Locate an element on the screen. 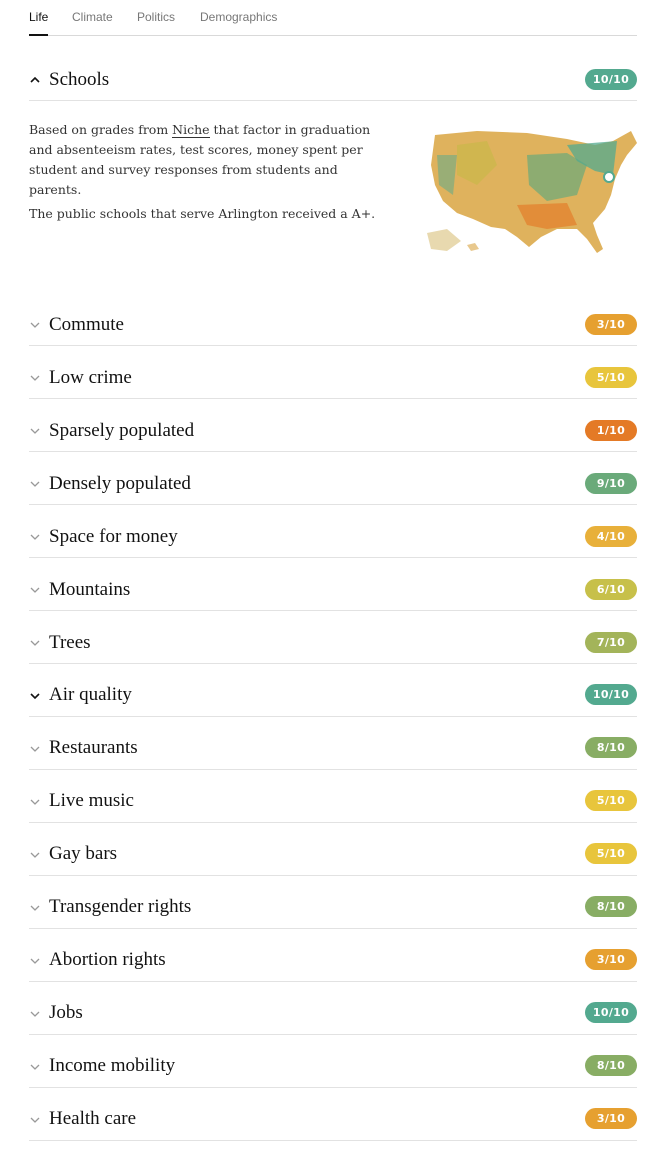 The height and width of the screenshot is (1170, 667). category-row-mountains: Mountains 6/10 is located at coordinates (333, 590).